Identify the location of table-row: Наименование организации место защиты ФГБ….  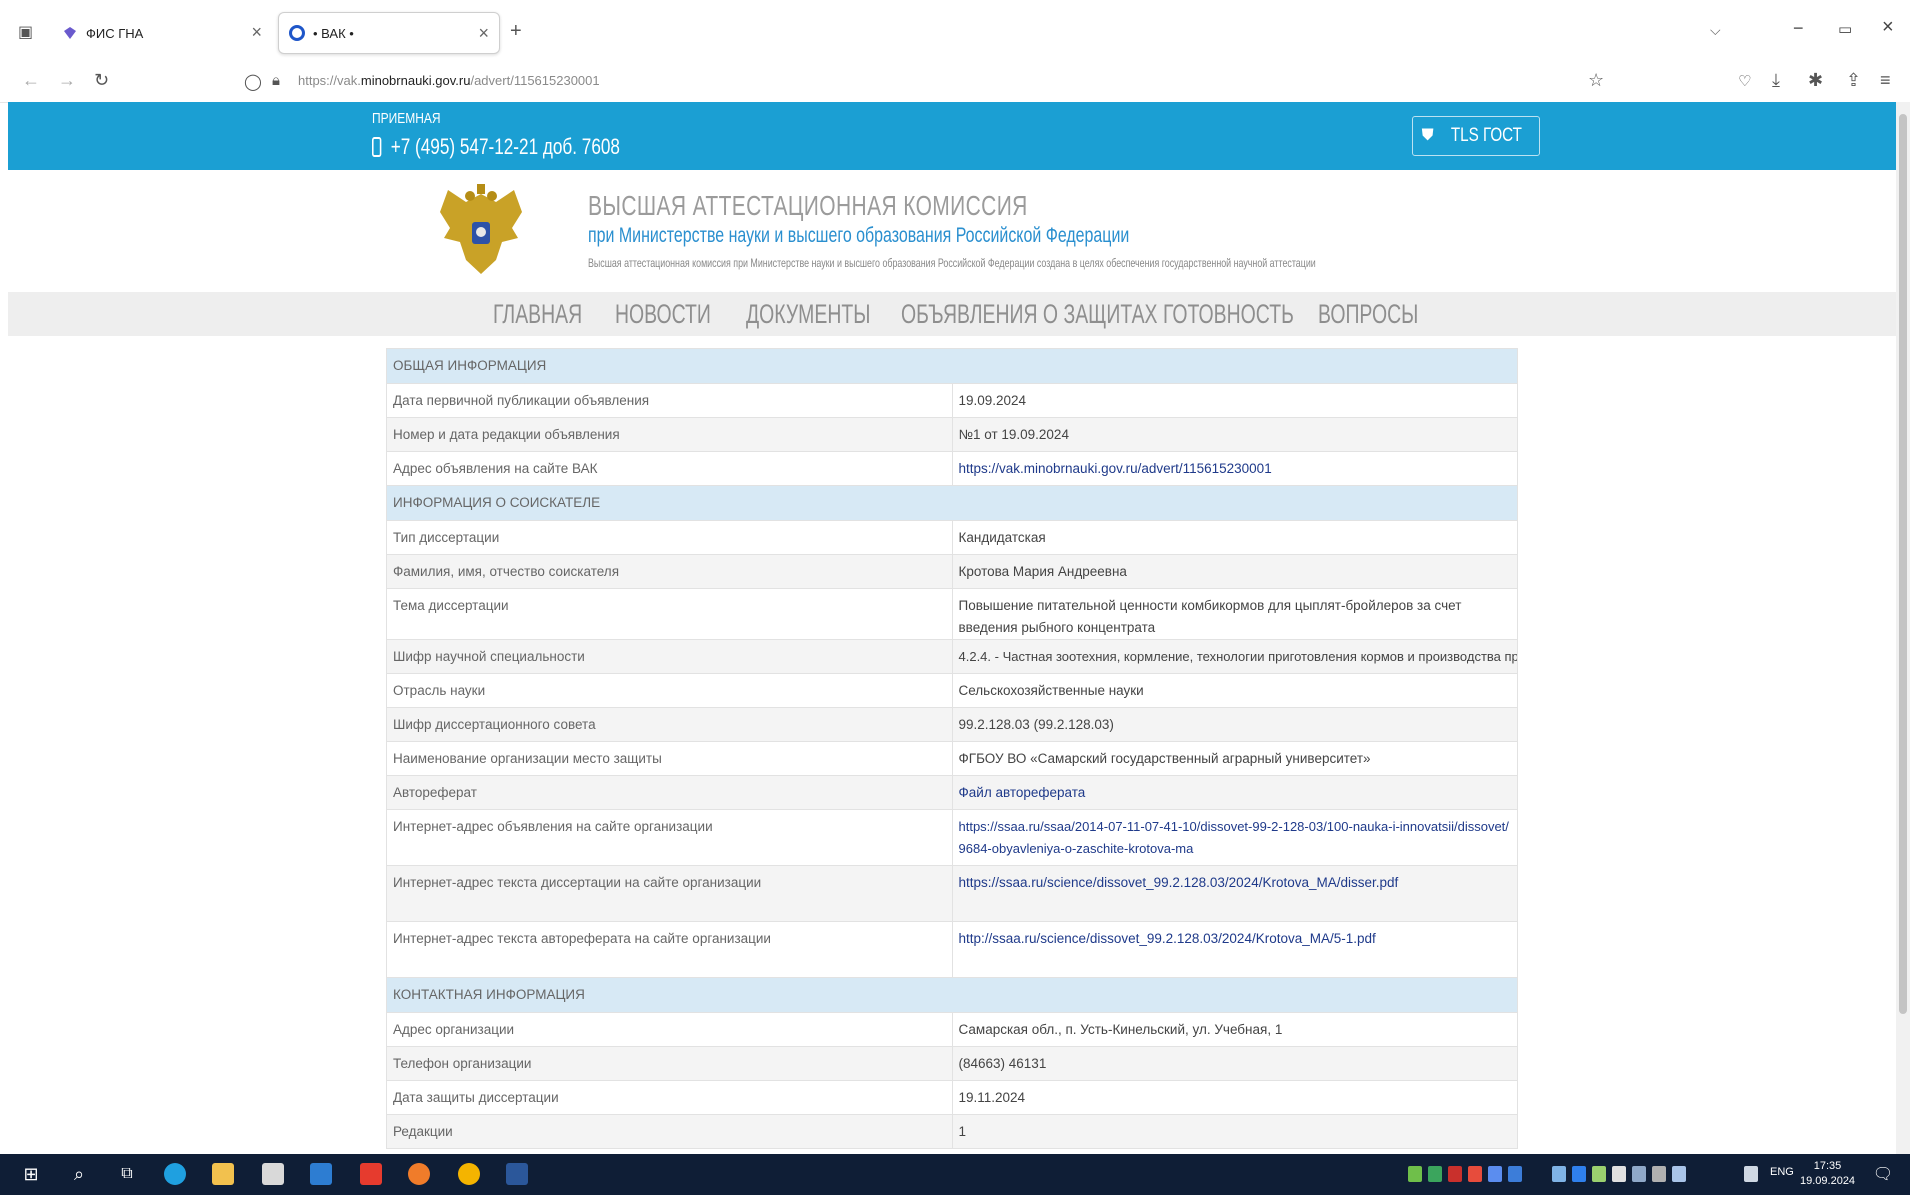
(952, 758).